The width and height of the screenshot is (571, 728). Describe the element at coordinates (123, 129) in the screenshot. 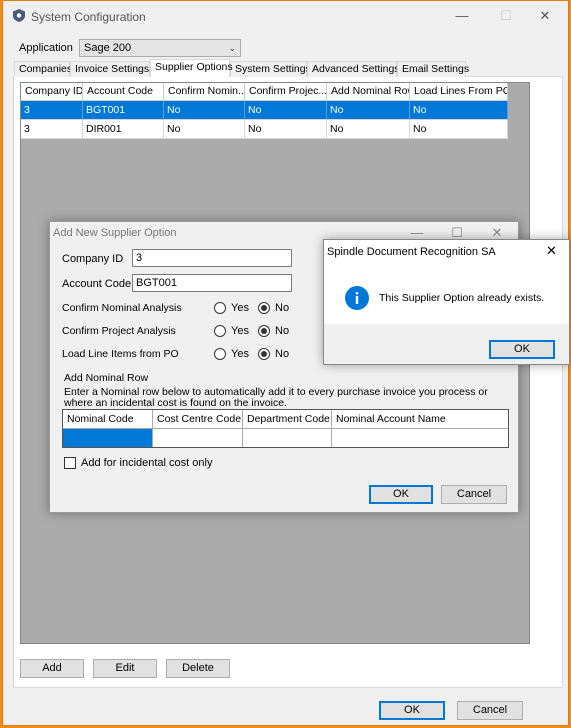

I see `table-cell: DIR001` at that location.